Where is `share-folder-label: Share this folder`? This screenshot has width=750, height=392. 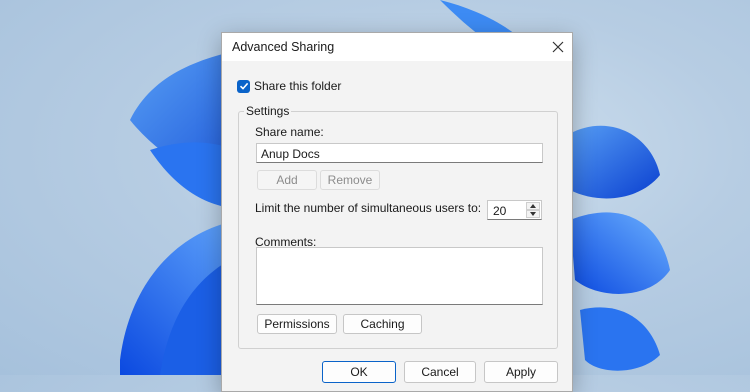 share-folder-label: Share this folder is located at coordinates (298, 86).